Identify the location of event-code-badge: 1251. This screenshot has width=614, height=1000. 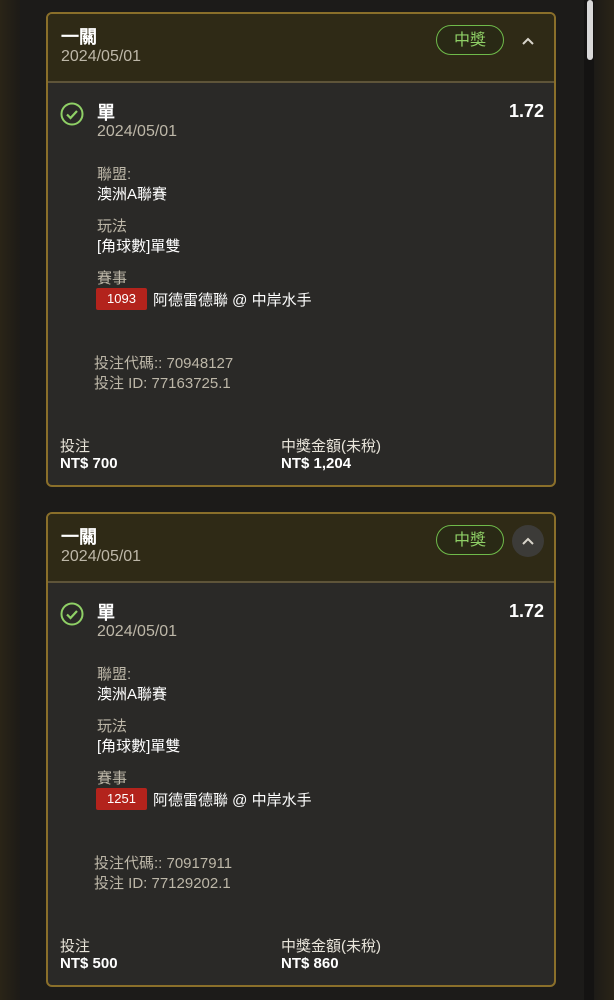
(121, 799).